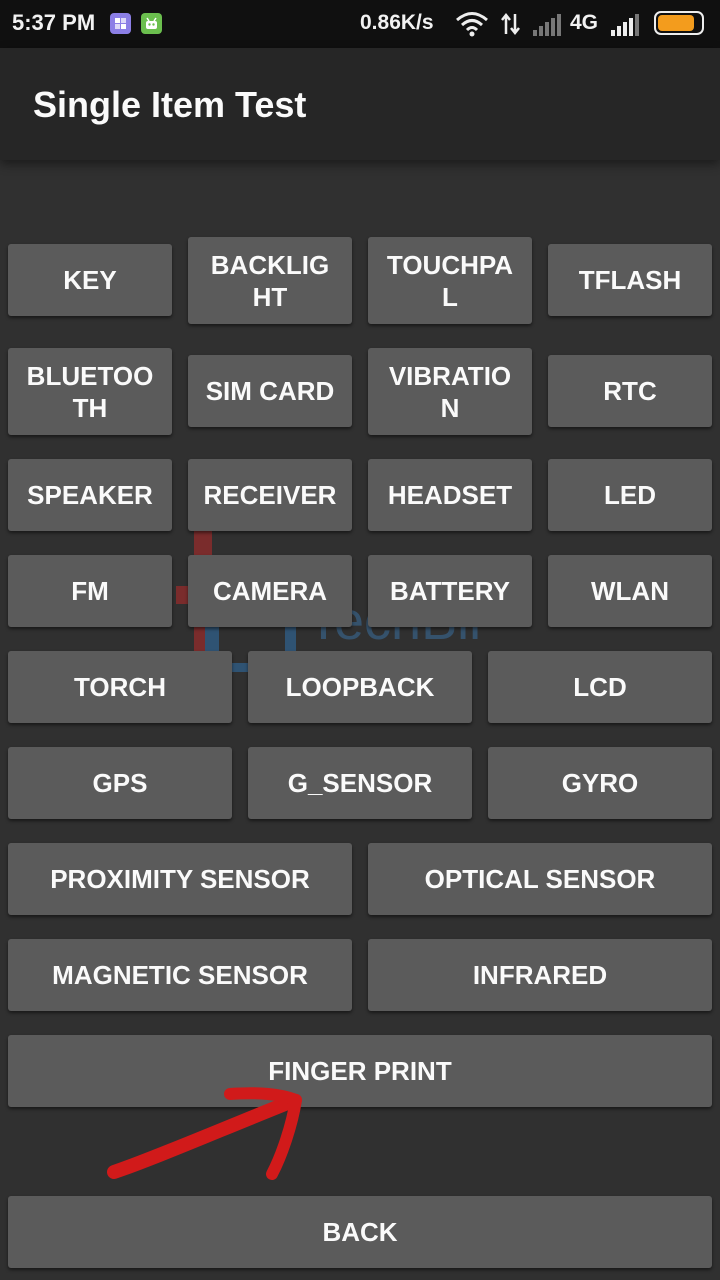  Describe the element at coordinates (630, 280) in the screenshot. I see `tflash-button: TFLASH` at that location.